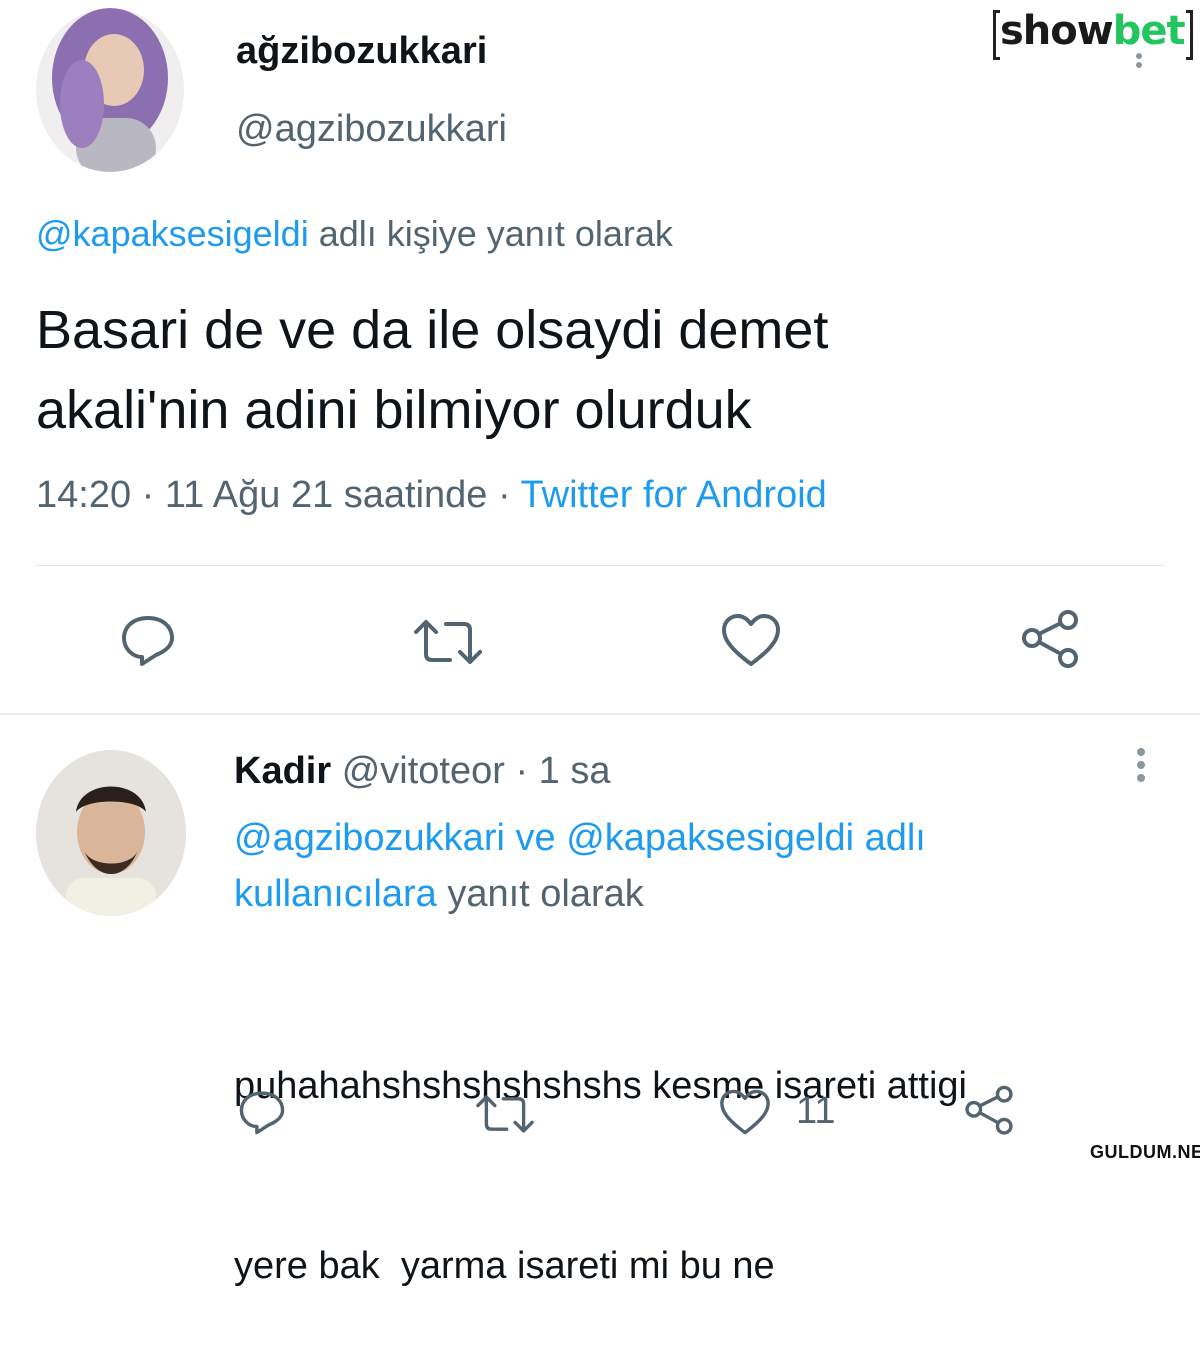  Describe the element at coordinates (674, 495) in the screenshot. I see `tweet-source: Twitter for Android` at that location.